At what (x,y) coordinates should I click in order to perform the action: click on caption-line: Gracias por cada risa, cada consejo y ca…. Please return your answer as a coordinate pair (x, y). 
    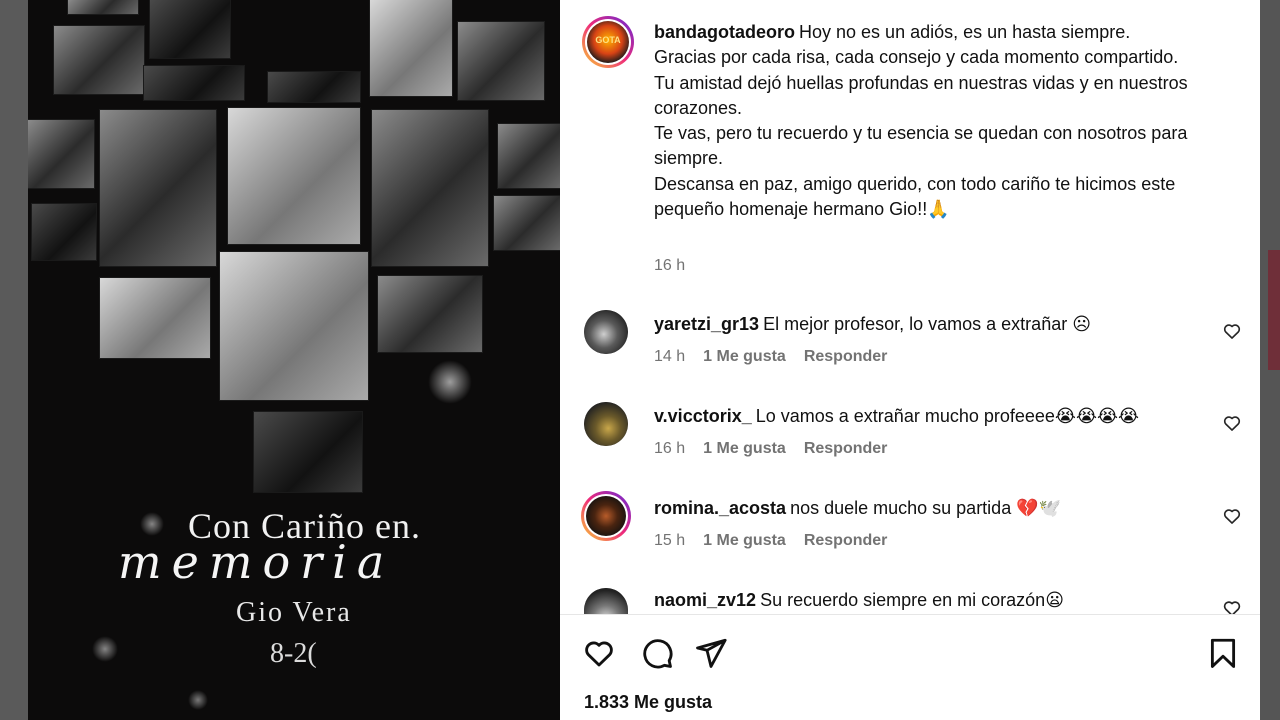
    Looking at the image, I should click on (916, 57).